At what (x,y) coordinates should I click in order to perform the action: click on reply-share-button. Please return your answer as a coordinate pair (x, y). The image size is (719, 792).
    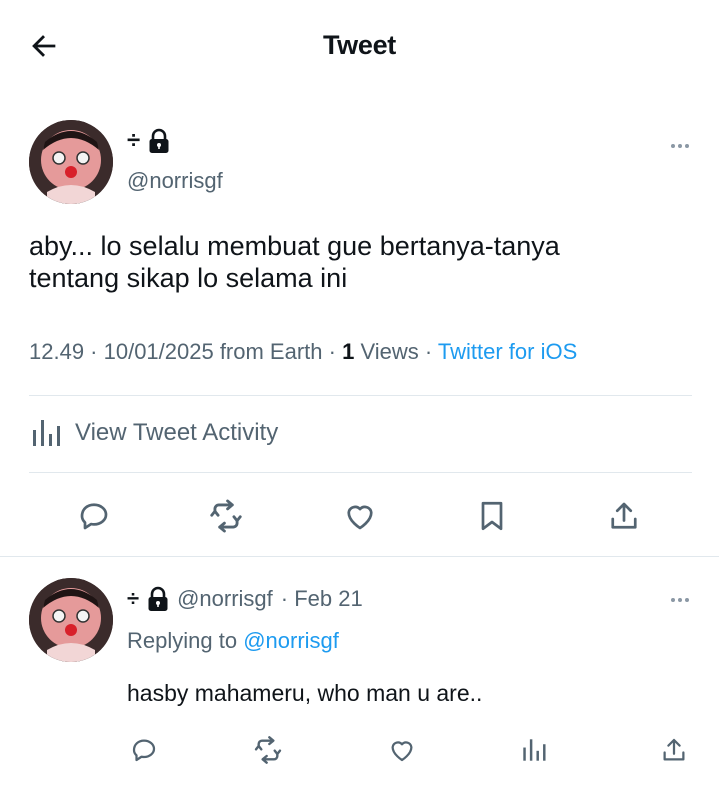
    Looking at the image, I should click on (674, 750).